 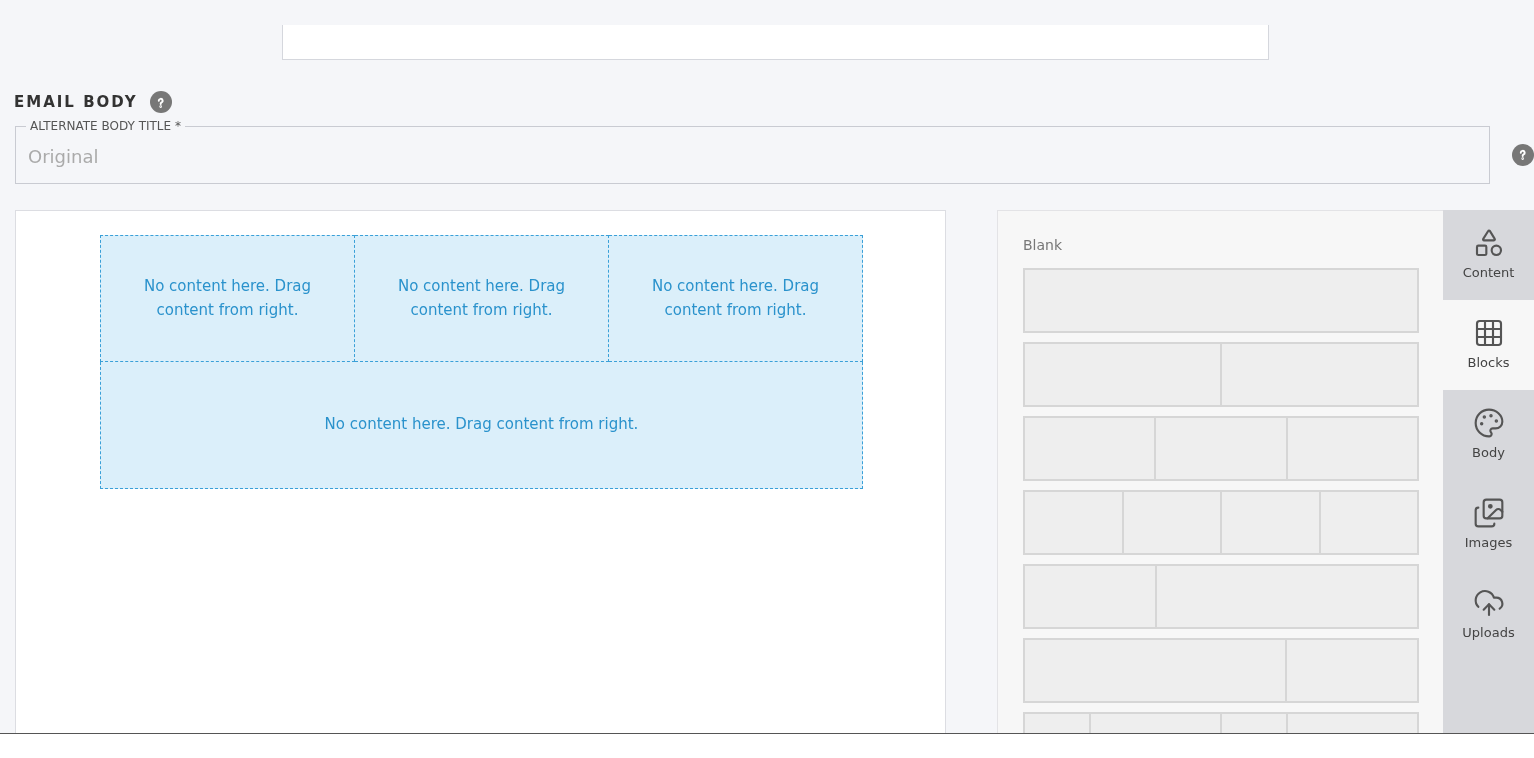 I want to click on title-input: Original, so click(x=752, y=156).